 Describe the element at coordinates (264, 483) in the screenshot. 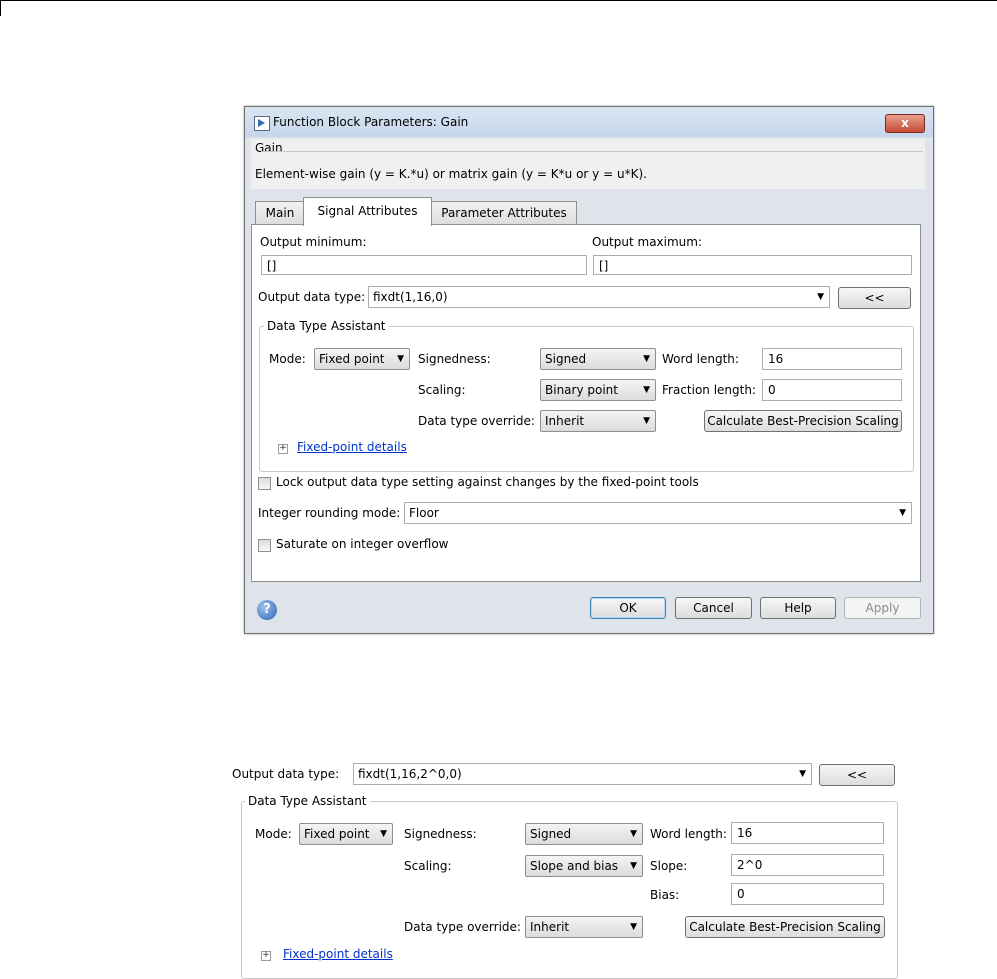

I see `lock-data-type-checkbox` at that location.